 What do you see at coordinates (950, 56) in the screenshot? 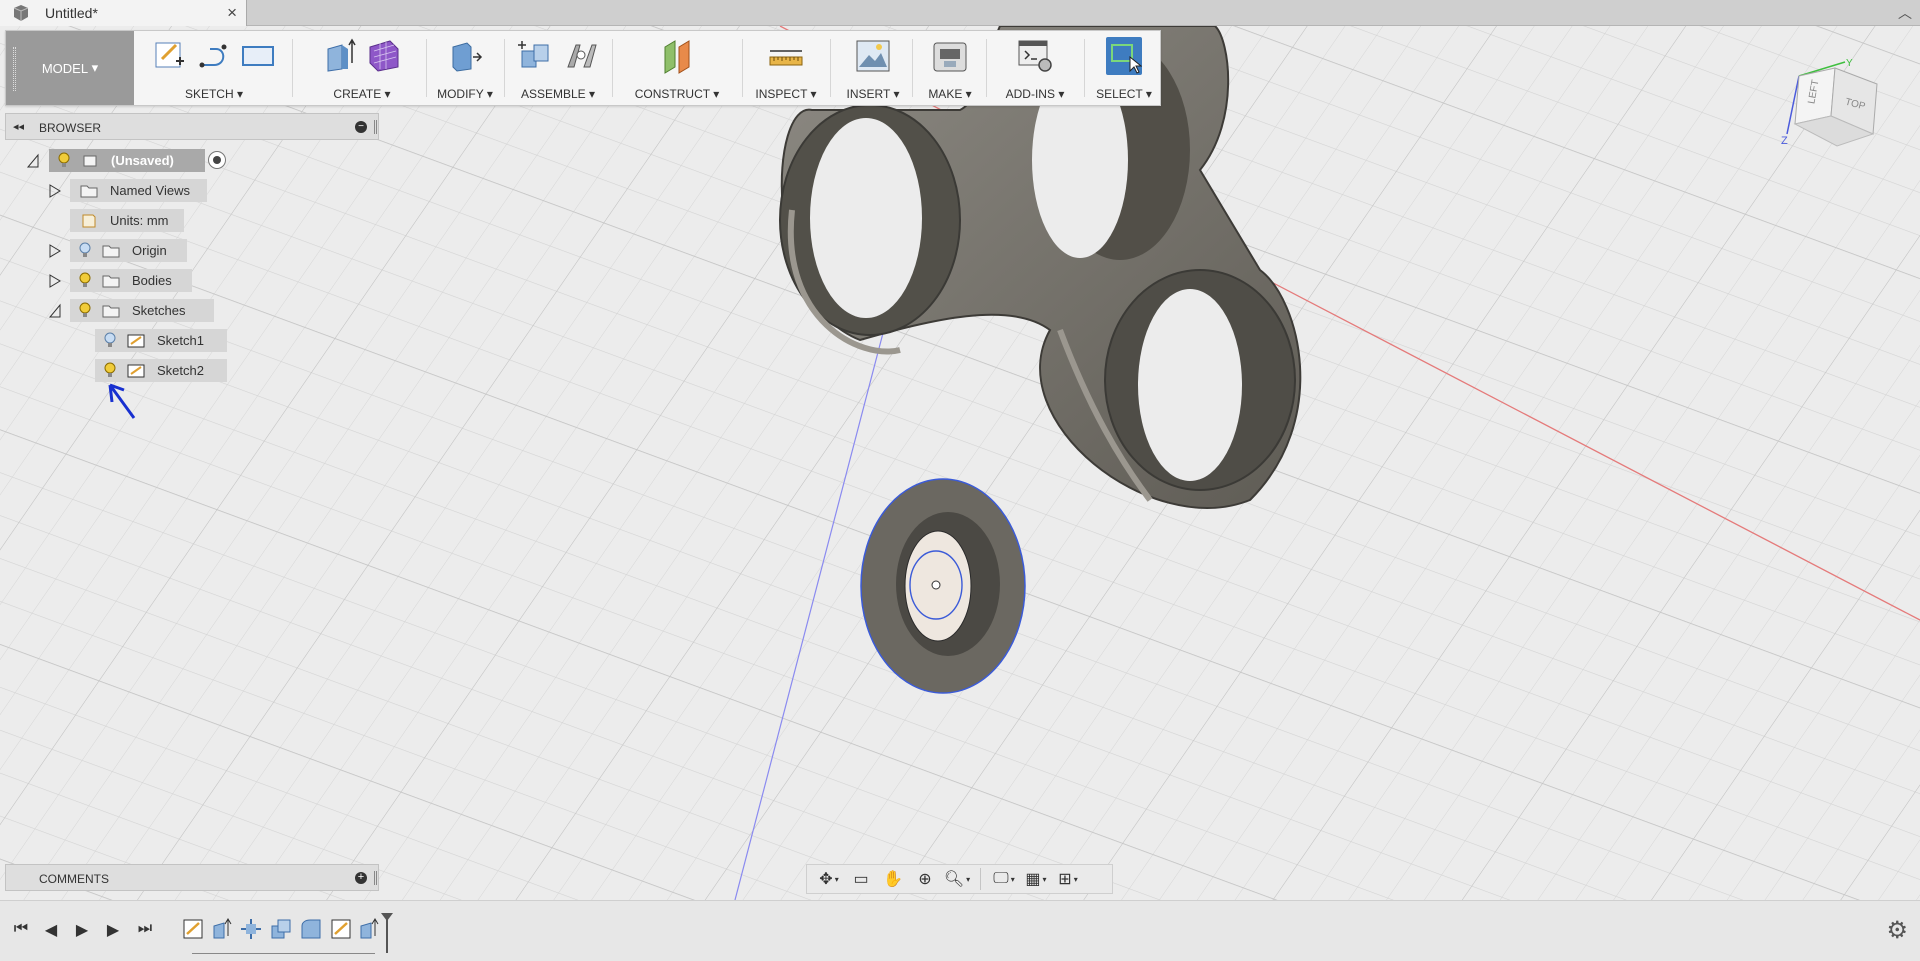
I see `3d-print-icon` at bounding box center [950, 56].